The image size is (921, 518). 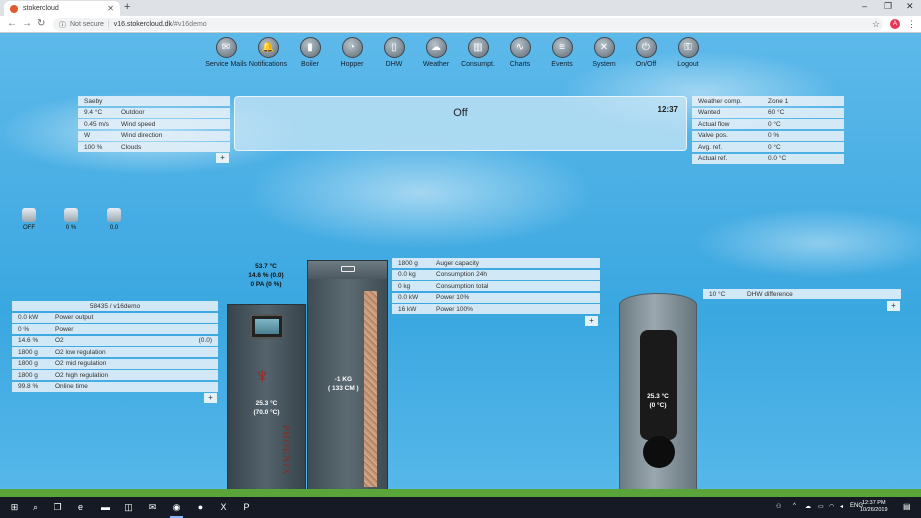 I want to click on url-text: v16.stokercloud.dk/#v16demo, so click(x=160, y=24).